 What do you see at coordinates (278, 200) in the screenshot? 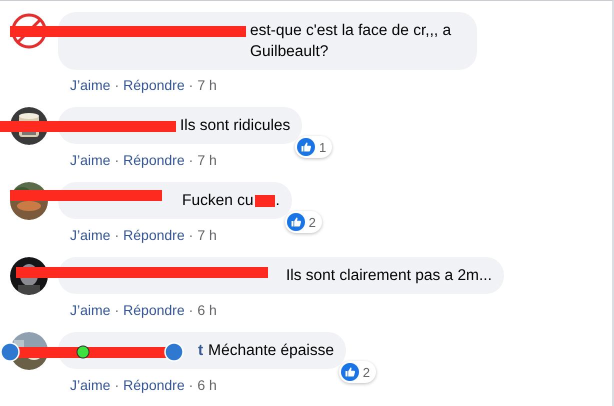
I see `comment-text: .` at bounding box center [278, 200].